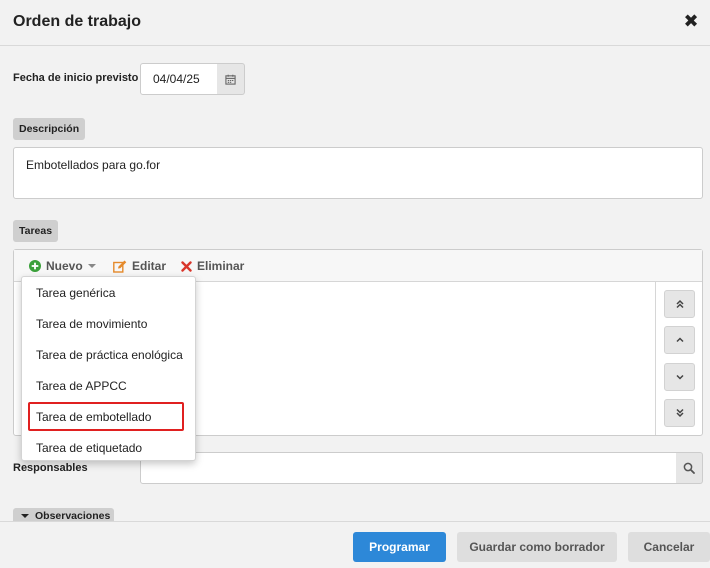  Describe the element at coordinates (355, 23) in the screenshot. I see `dialog-header: Orden de trabajo ✖` at that location.